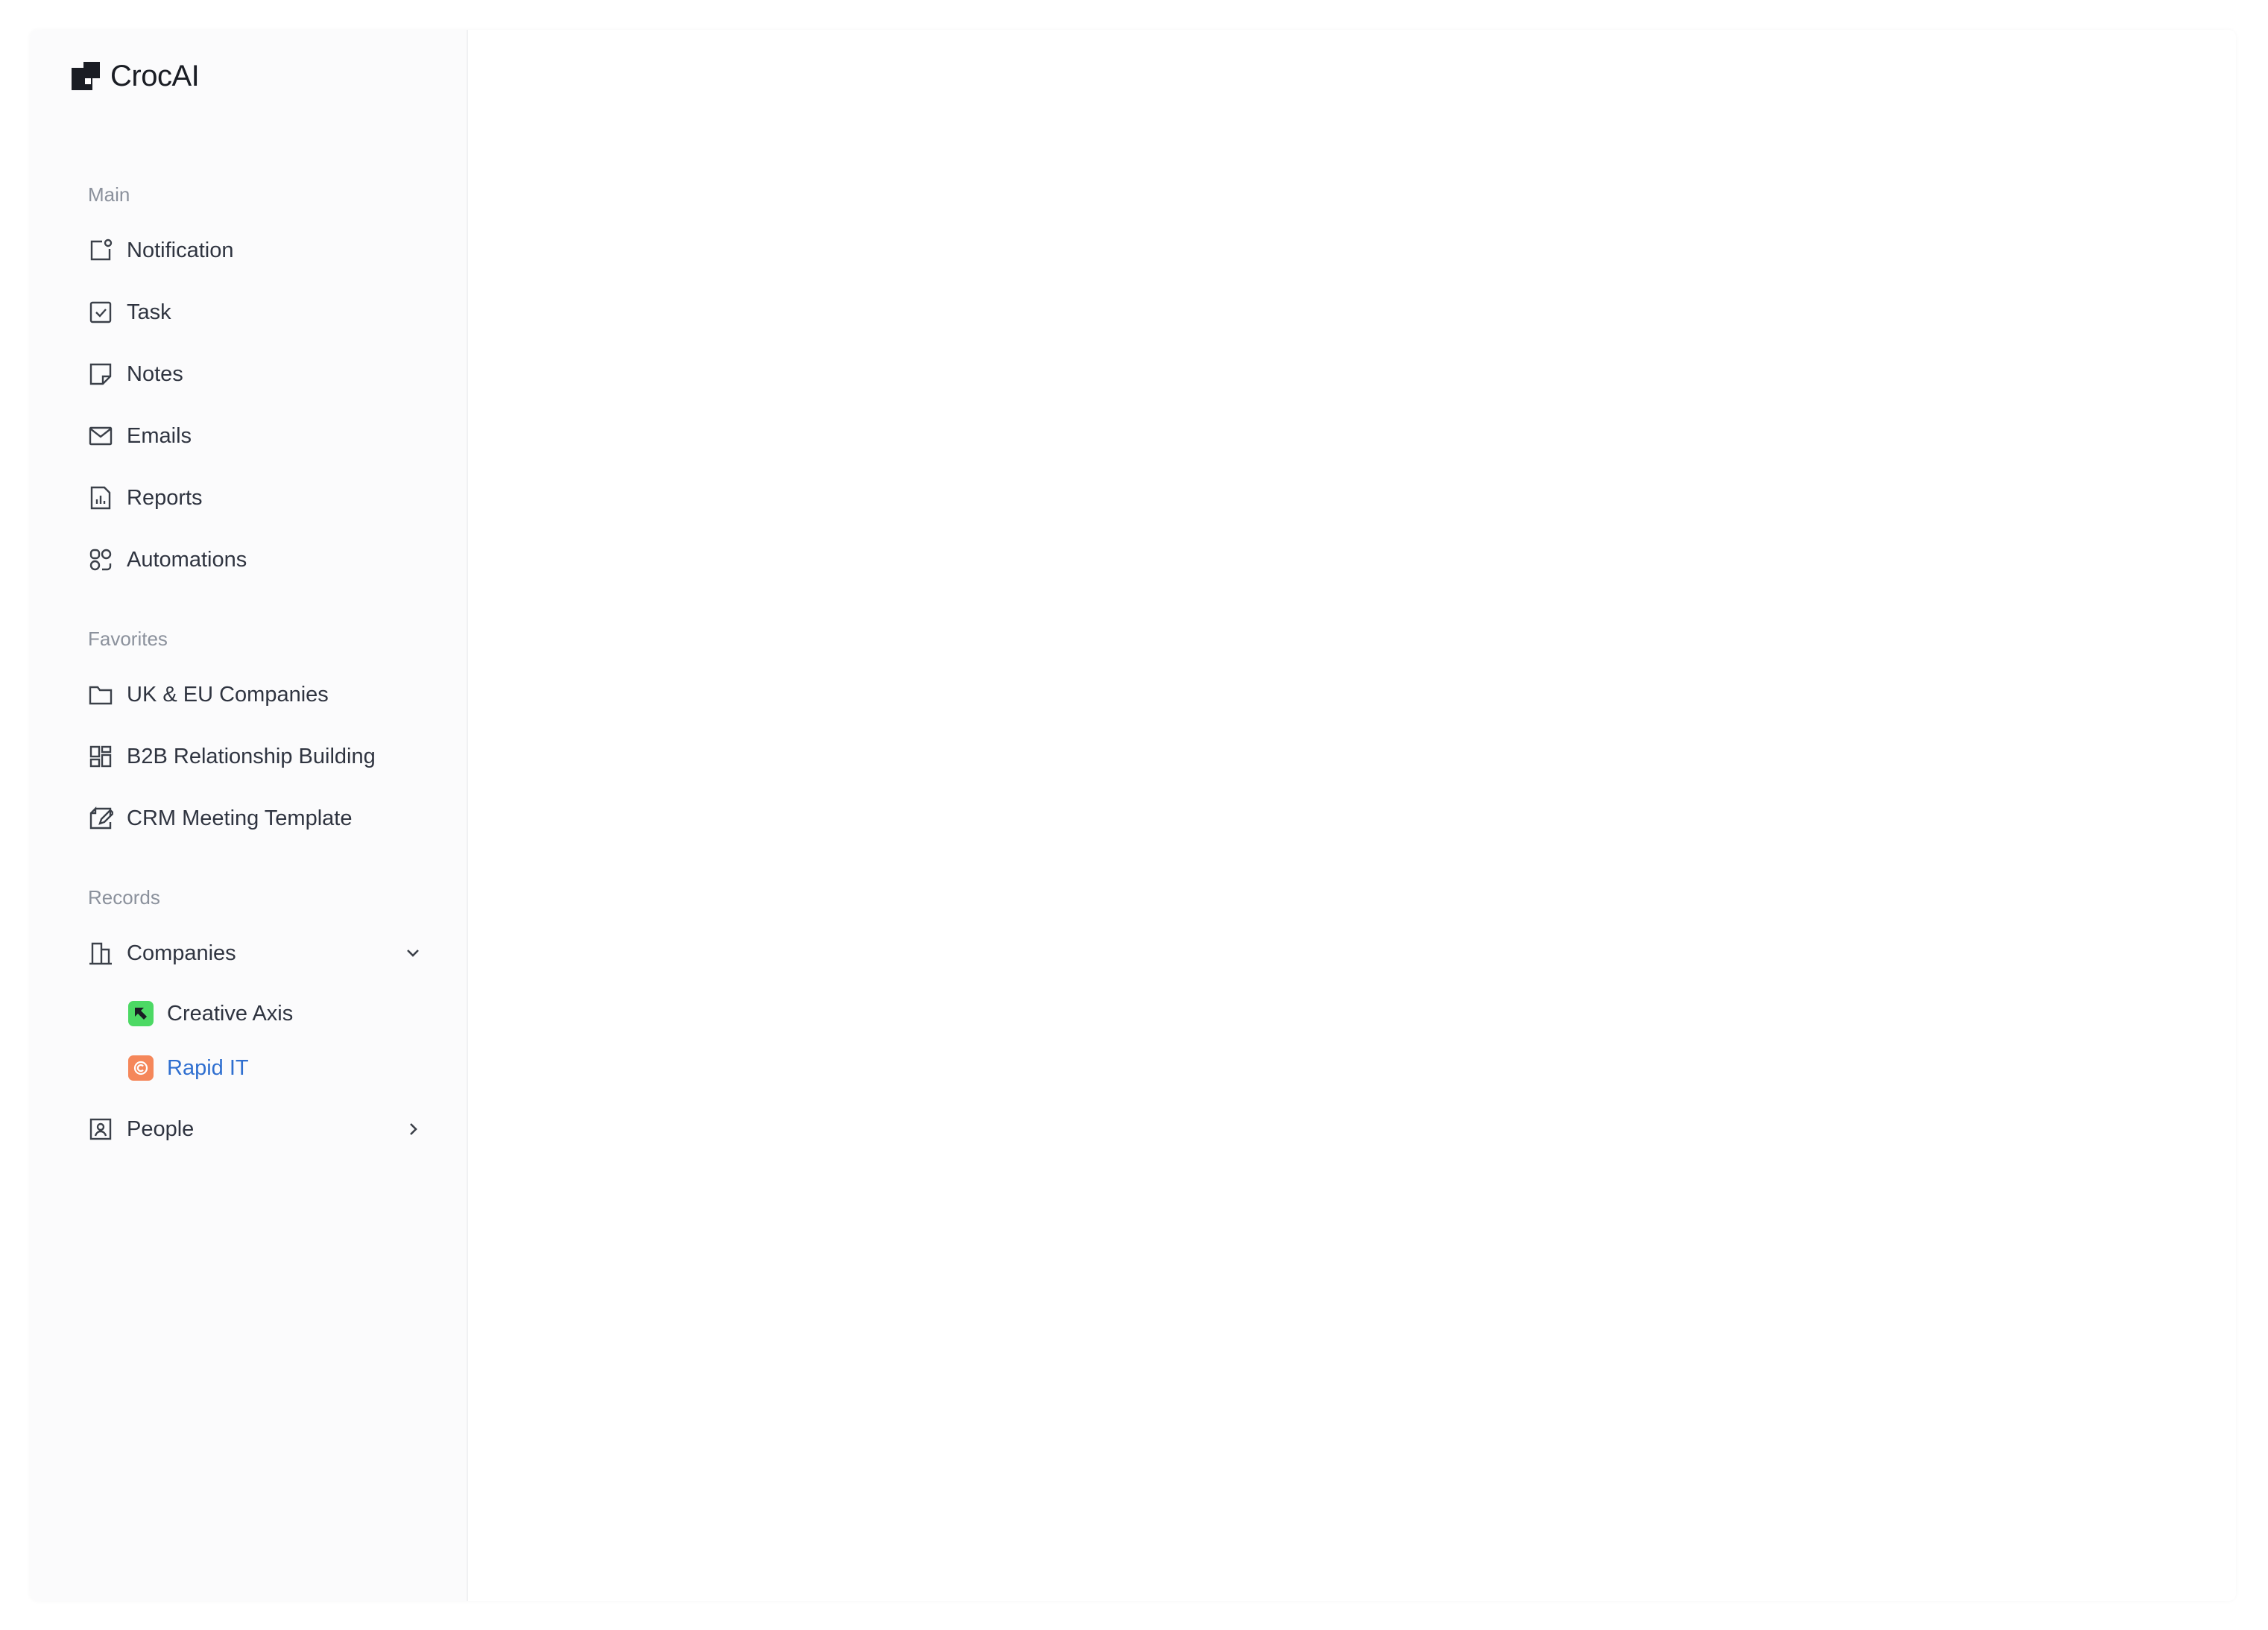  What do you see at coordinates (128, 639) in the screenshot?
I see `section-label-favorites: Favorites` at bounding box center [128, 639].